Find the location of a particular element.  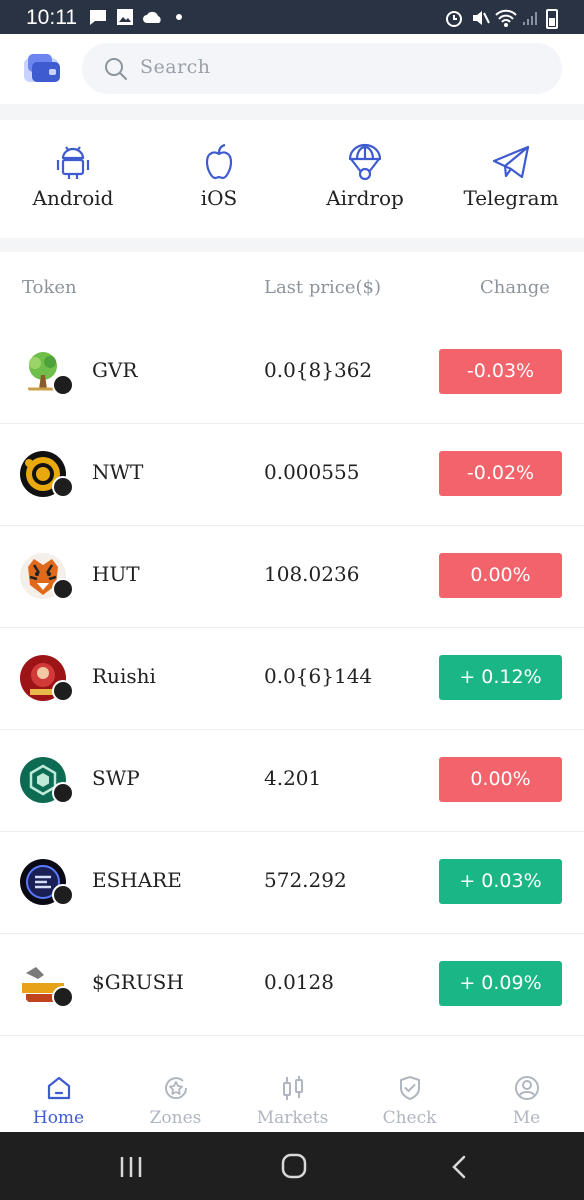

token-row: Ruishi 0.0{6}144 + 0.12% is located at coordinates (292, 679).